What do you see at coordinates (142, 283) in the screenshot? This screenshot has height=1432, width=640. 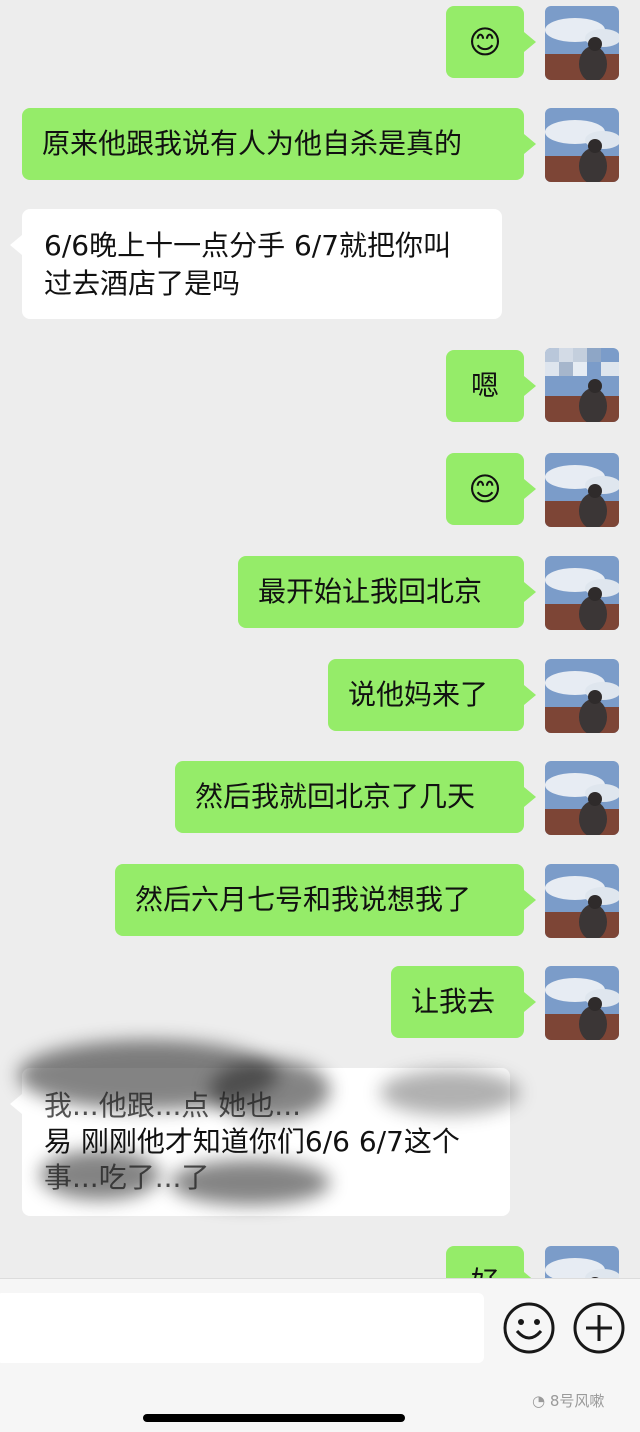 I see `message-line: 过去酒店了是吗` at bounding box center [142, 283].